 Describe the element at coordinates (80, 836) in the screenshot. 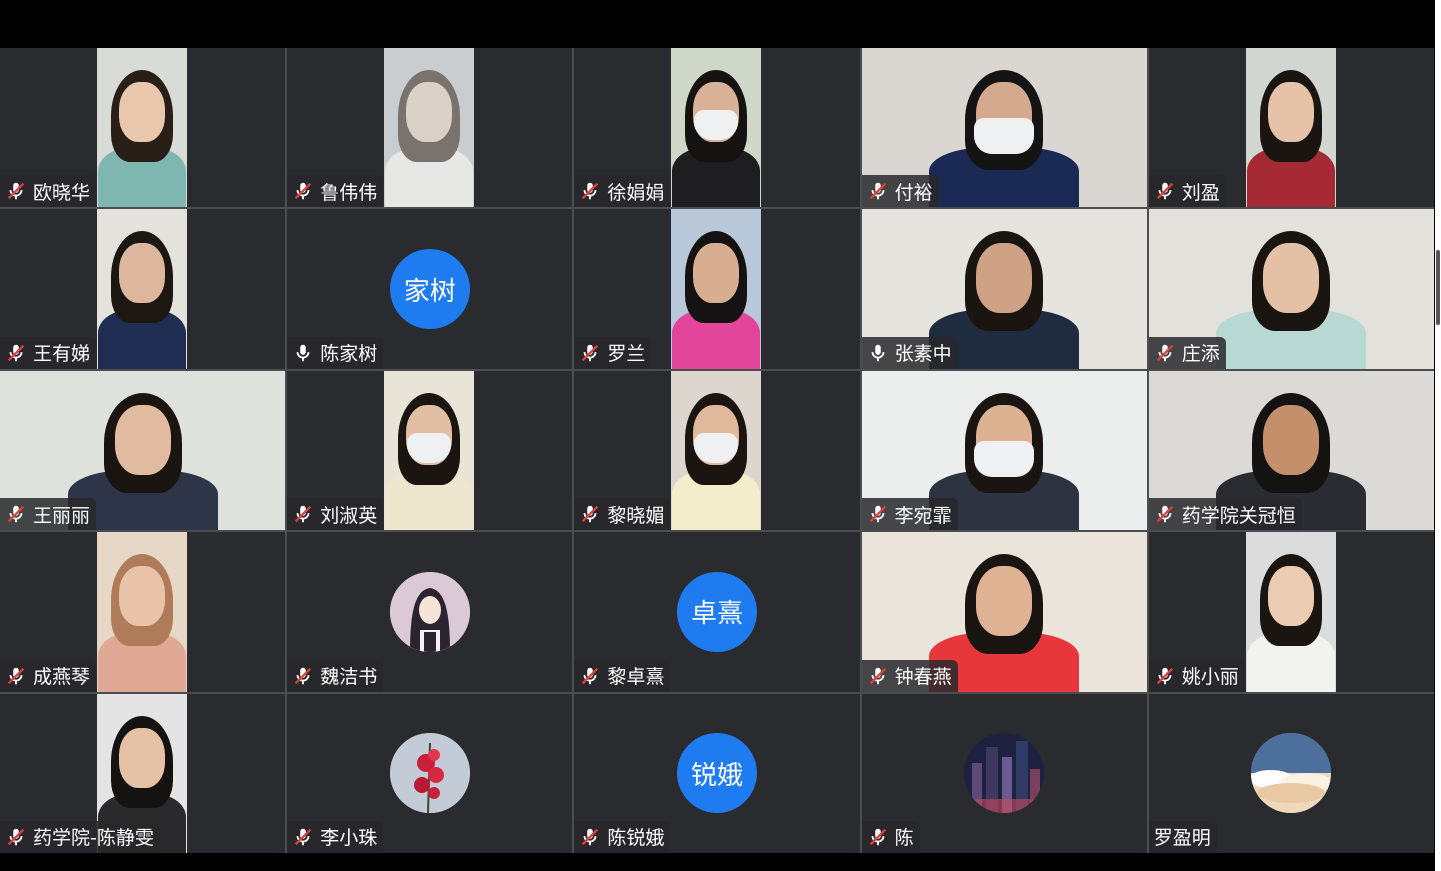

I see `name-plate: 药学院-陈静雯` at that location.